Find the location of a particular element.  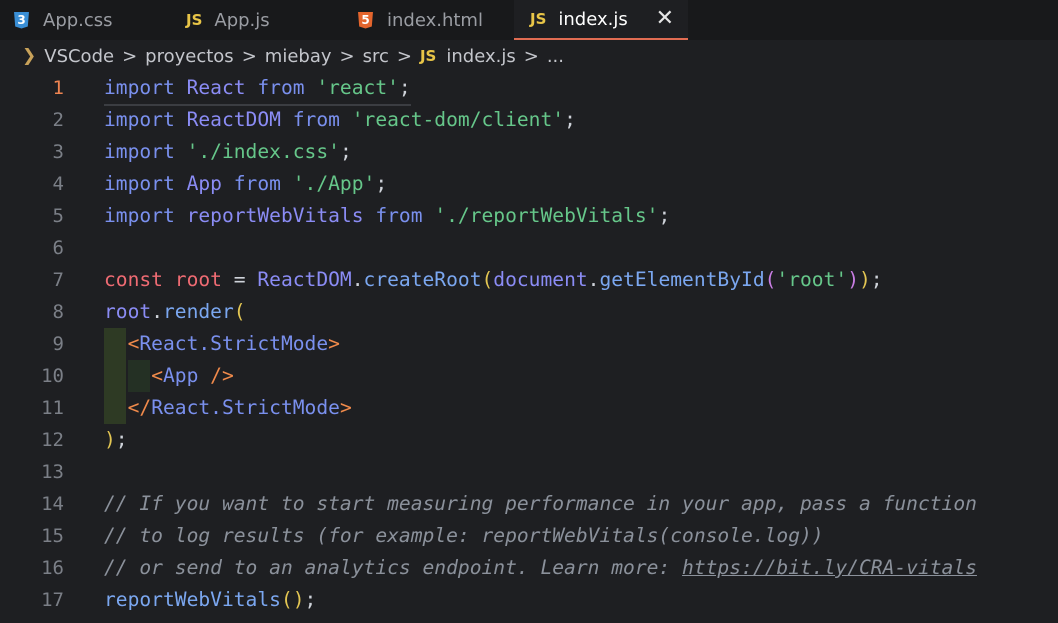

code-token: reportWebVitals is located at coordinates (275, 215).